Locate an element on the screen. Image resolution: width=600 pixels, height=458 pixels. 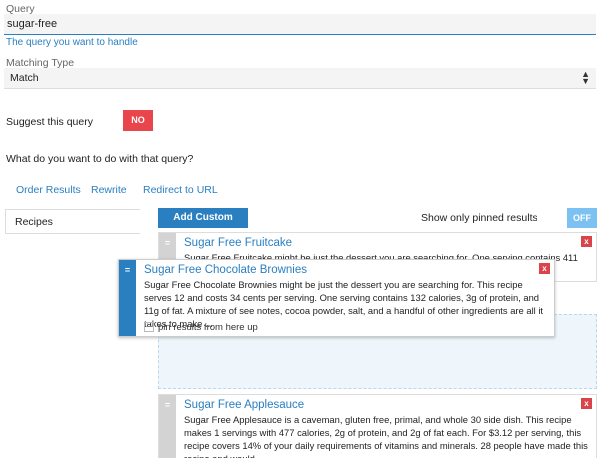
tab-rewrite: Rewrite is located at coordinates (109, 190).